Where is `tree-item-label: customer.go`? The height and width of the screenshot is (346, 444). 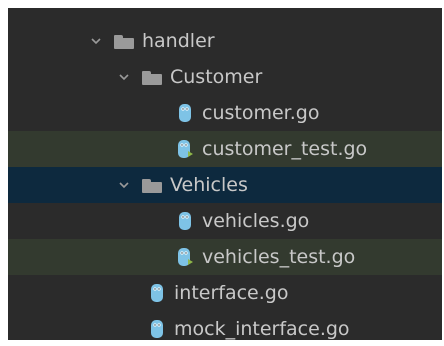 tree-item-label: customer.go is located at coordinates (261, 112).